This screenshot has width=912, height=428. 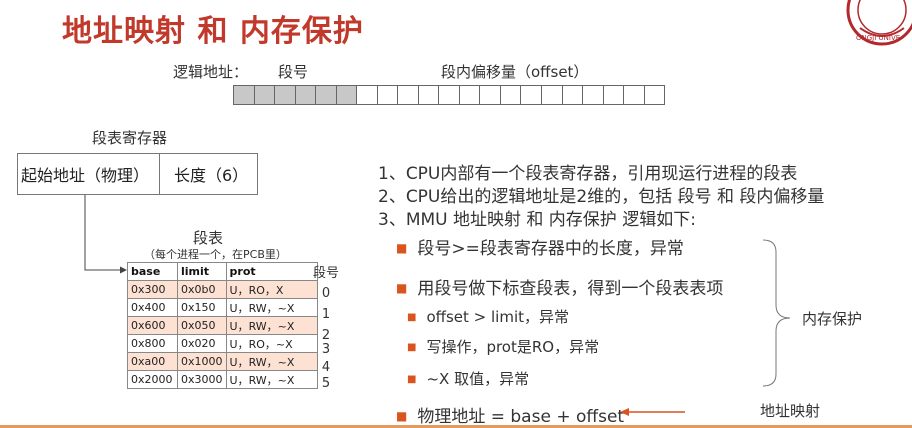 I want to click on table-row: 0x600 0x050 U，RW，~X, so click(x=222, y=325).